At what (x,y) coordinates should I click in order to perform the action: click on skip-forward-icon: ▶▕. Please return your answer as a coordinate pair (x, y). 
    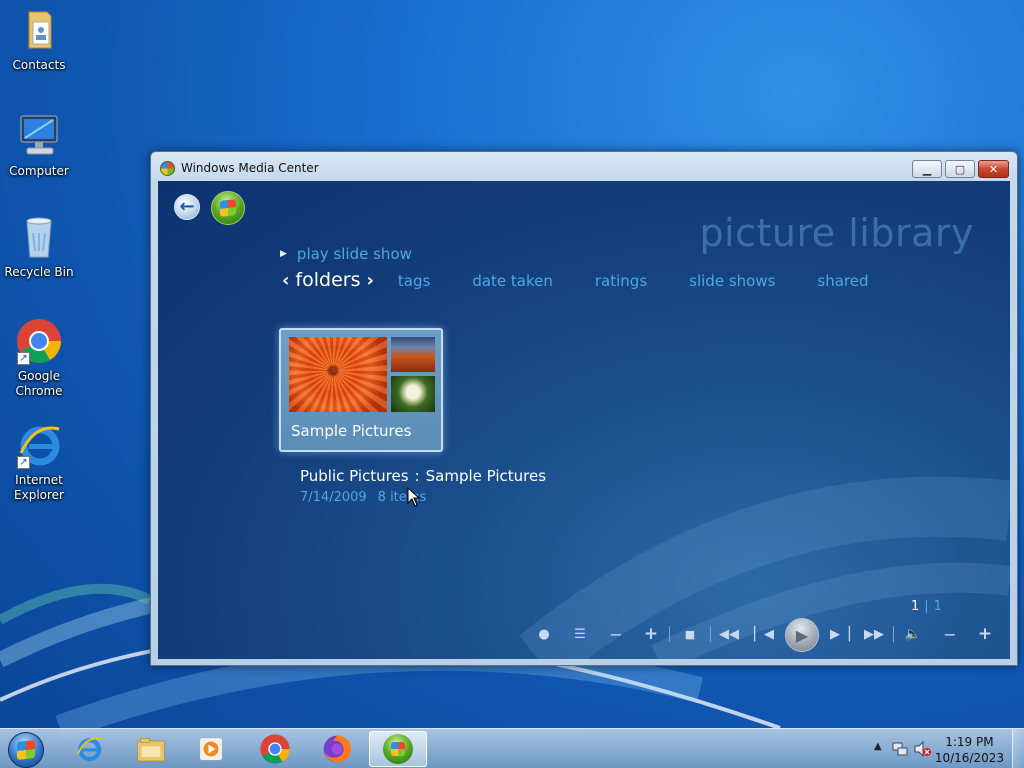
    Looking at the image, I should click on (840, 634).